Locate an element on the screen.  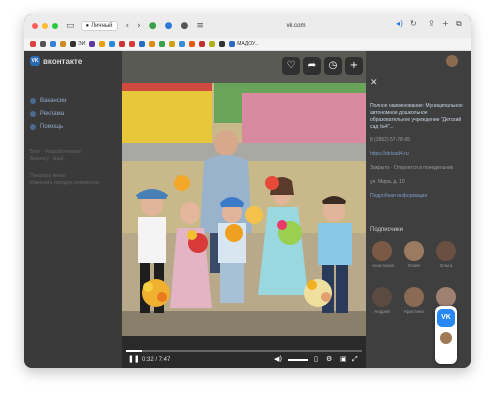
tabs-overview-icon: ⧉ is located at coordinates (459, 24).